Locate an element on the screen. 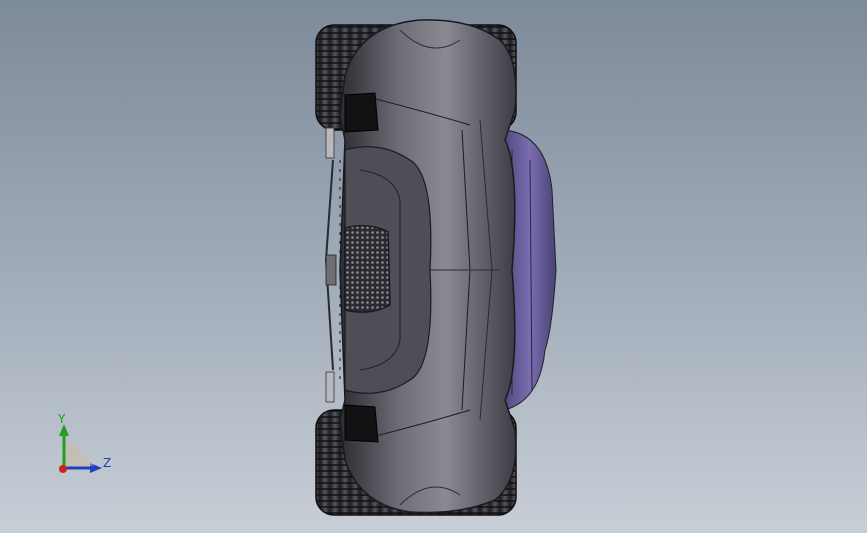 The height and width of the screenshot is (533, 867). axis-z-label: Z is located at coordinates (107, 463).